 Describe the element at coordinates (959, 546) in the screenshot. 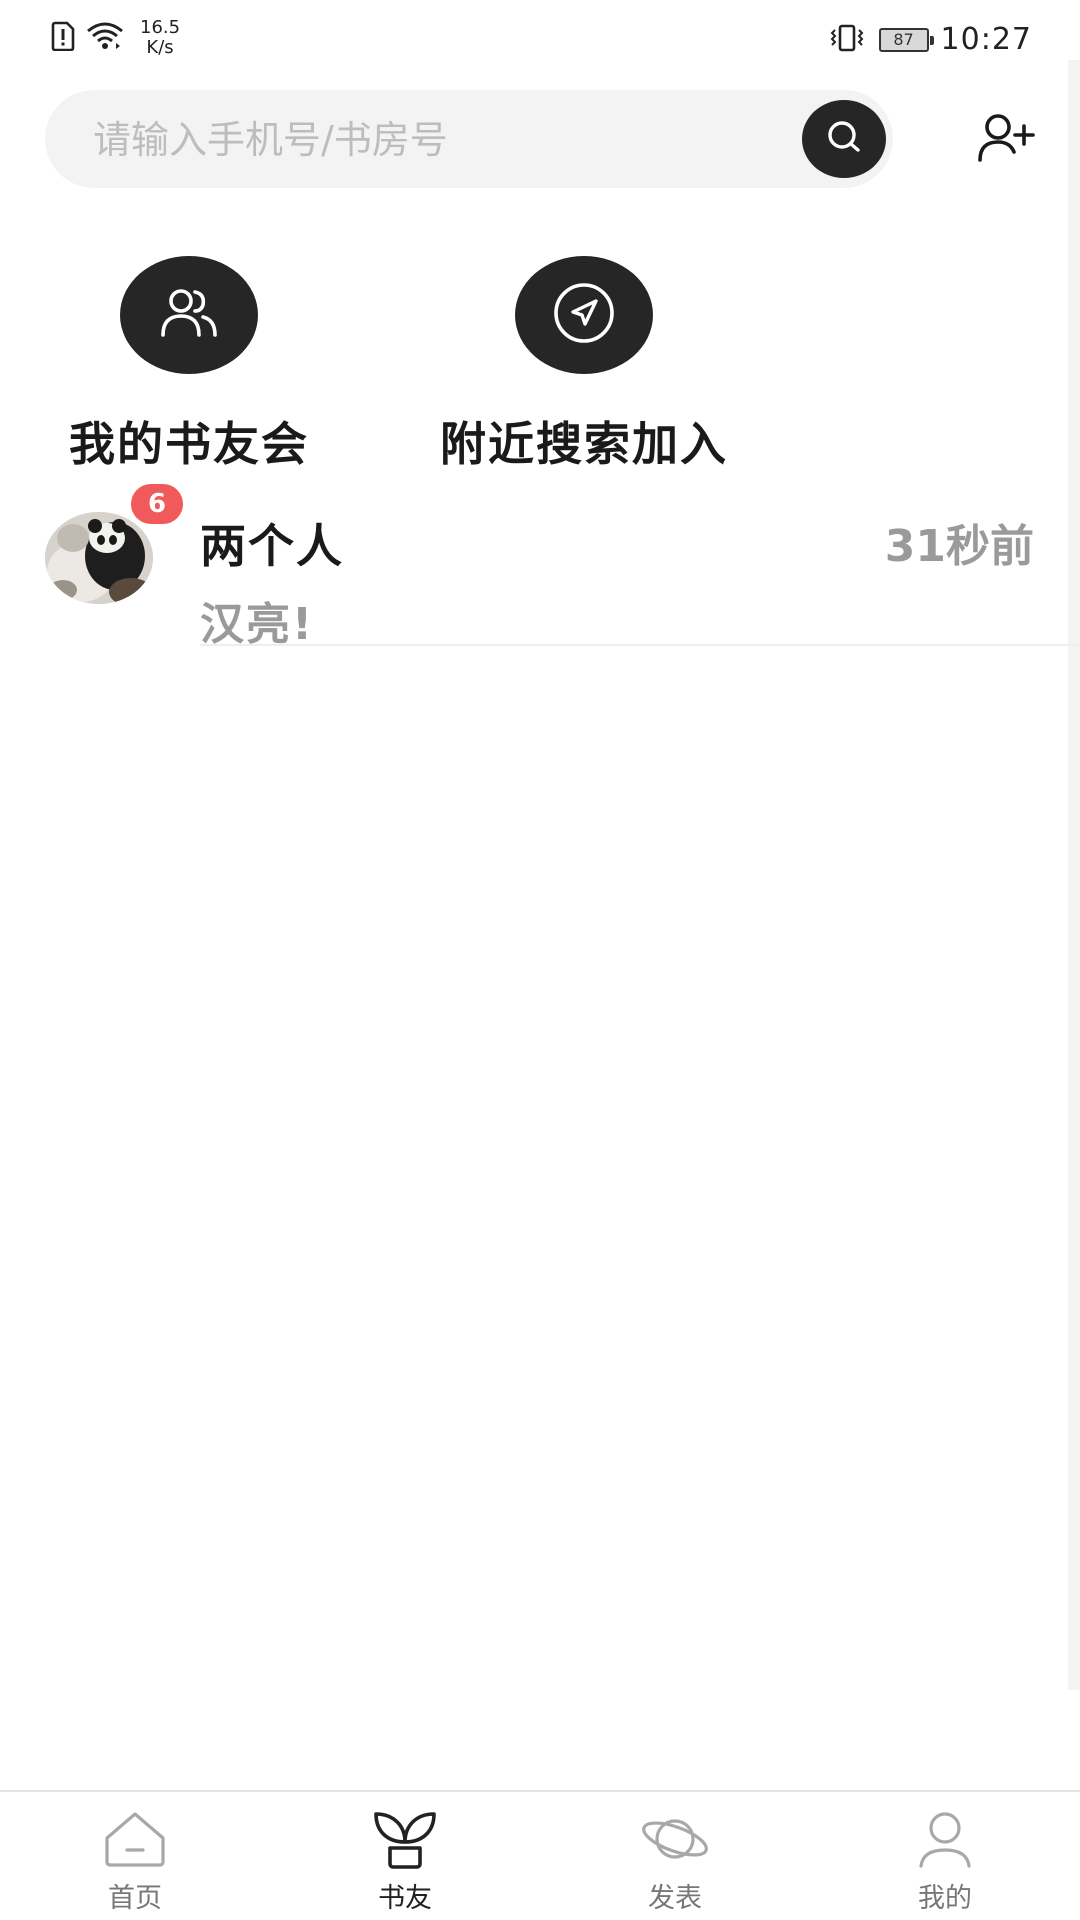

I see `conversation-time: 31秒前` at that location.